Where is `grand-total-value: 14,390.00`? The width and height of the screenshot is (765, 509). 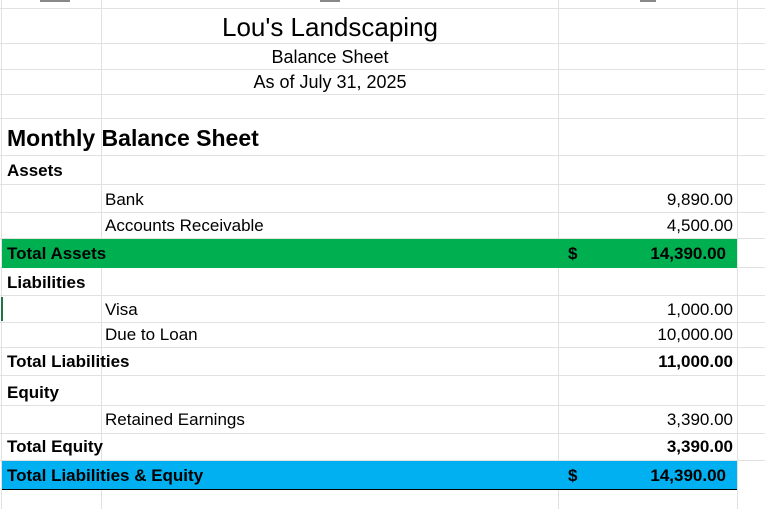 grand-total-value: 14,390.00 is located at coordinates (688, 475).